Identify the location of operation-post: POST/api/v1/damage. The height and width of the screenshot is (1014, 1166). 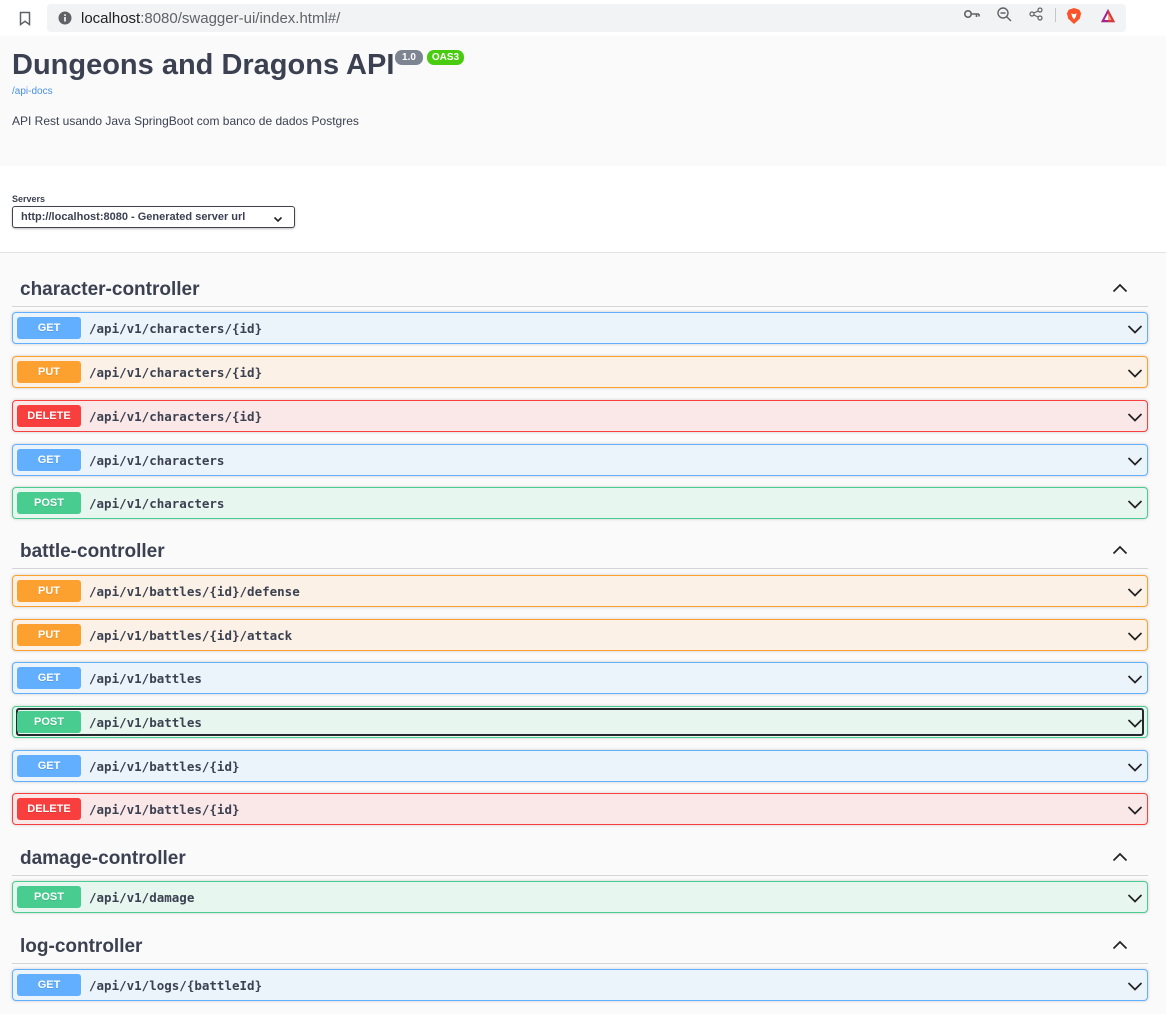
(580, 897).